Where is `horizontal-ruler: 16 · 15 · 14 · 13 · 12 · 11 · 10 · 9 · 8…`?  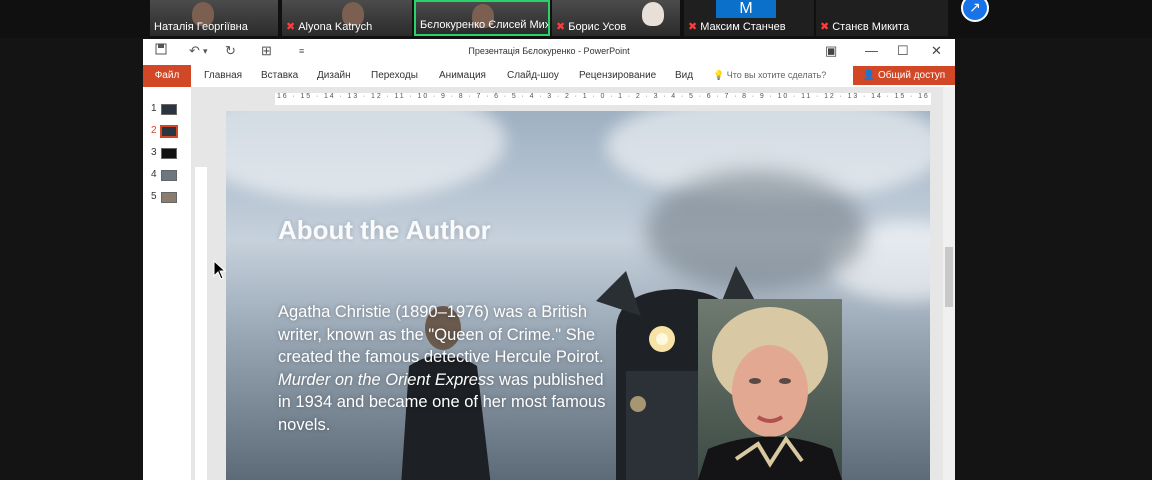
horizontal-ruler: 16 · 15 · 14 · 13 · 12 · 11 · 10 · 9 · 8… is located at coordinates (603, 99).